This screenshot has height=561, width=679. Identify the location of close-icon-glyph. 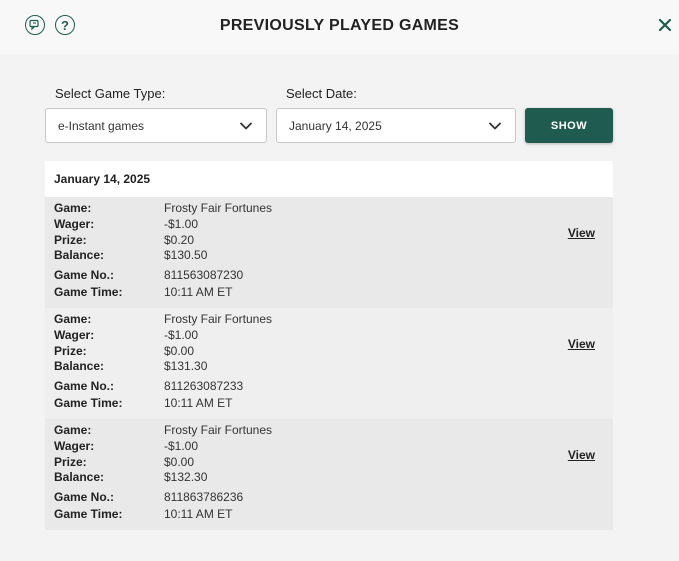
(665, 25).